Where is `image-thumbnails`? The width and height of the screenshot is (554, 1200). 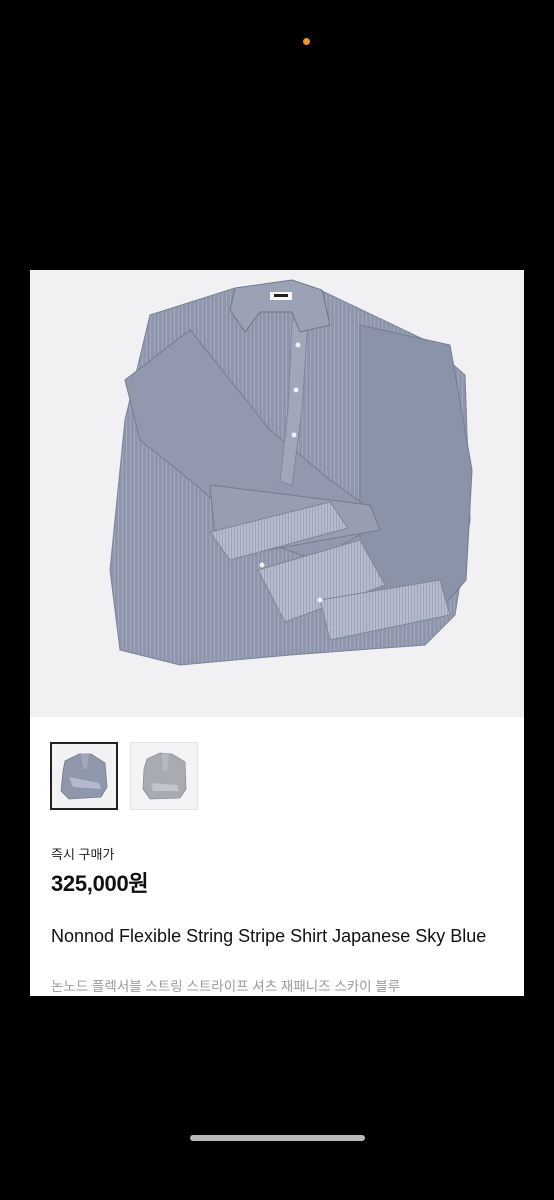 image-thumbnails is located at coordinates (124, 776).